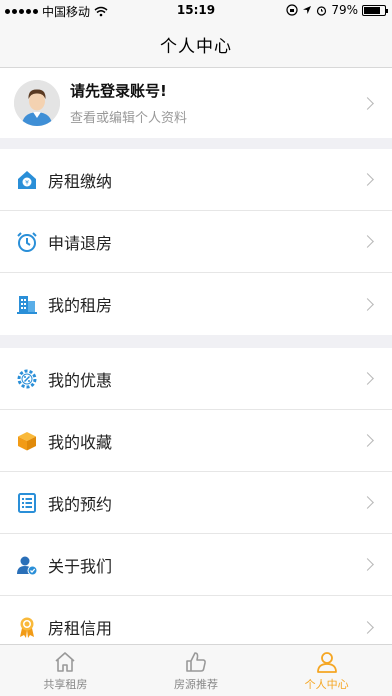  What do you see at coordinates (27, 503) in the screenshot?
I see `list-document-icon` at bounding box center [27, 503].